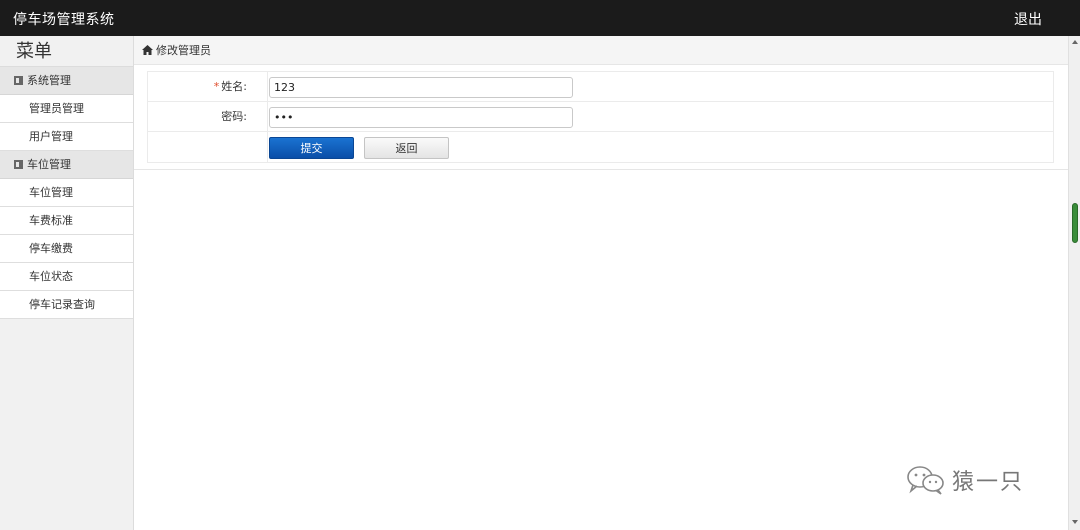 This screenshot has height=530, width=1080. I want to click on watermark: 猿一只, so click(965, 480).